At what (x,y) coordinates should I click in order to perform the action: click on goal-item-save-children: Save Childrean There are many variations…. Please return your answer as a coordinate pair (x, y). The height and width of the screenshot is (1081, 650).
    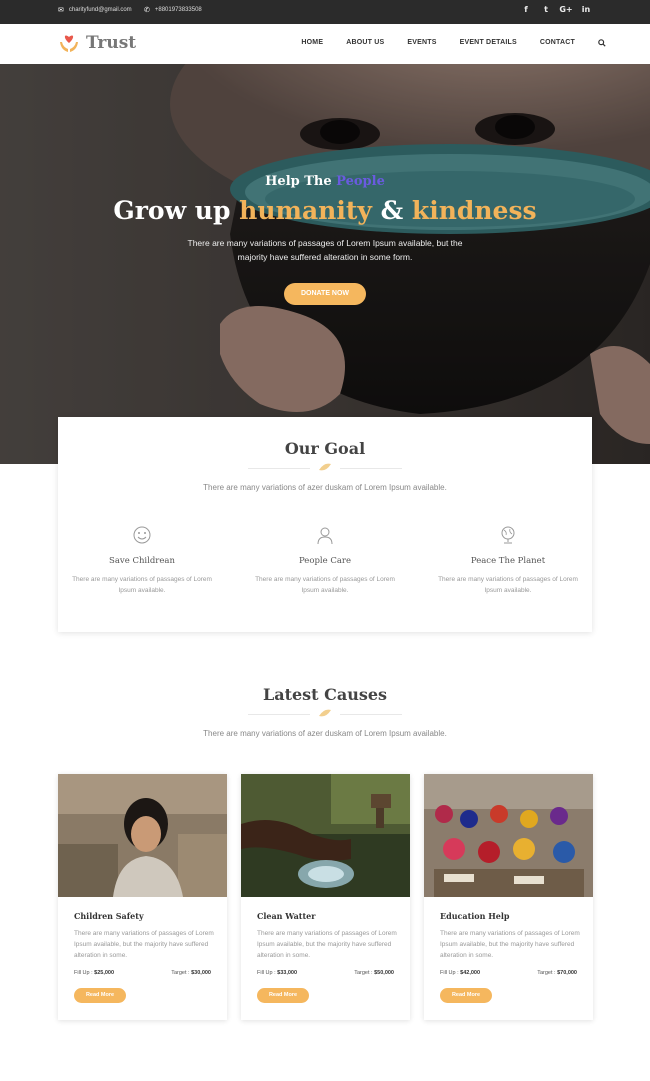
    Looking at the image, I should click on (142, 560).